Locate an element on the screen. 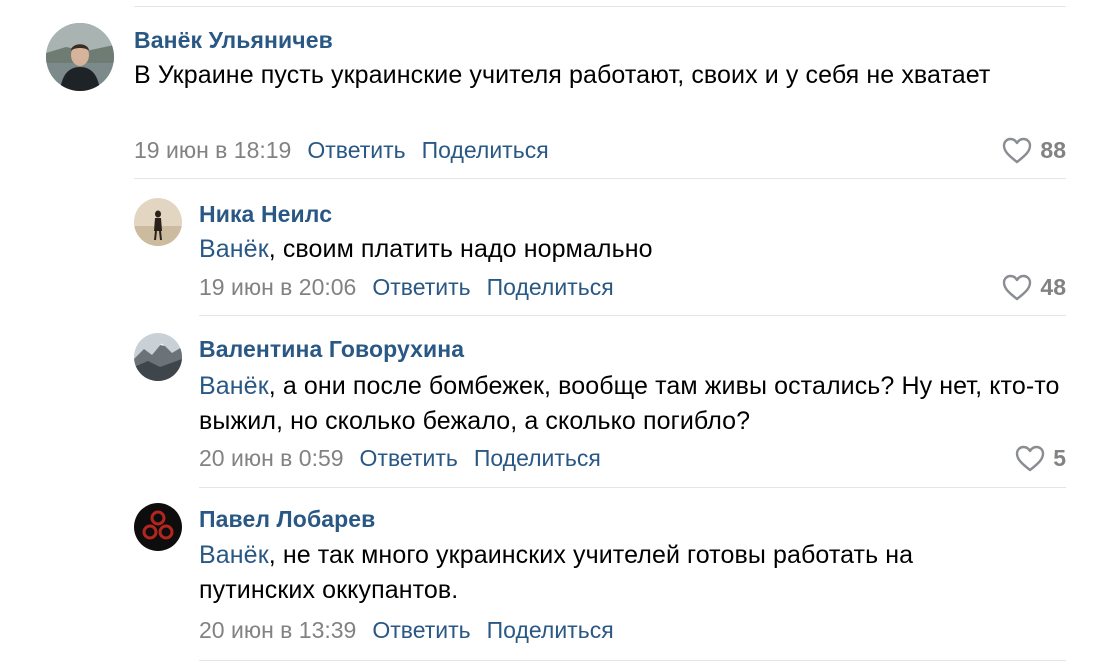  comment-date: 19 июн в 20:06 is located at coordinates (277, 287).